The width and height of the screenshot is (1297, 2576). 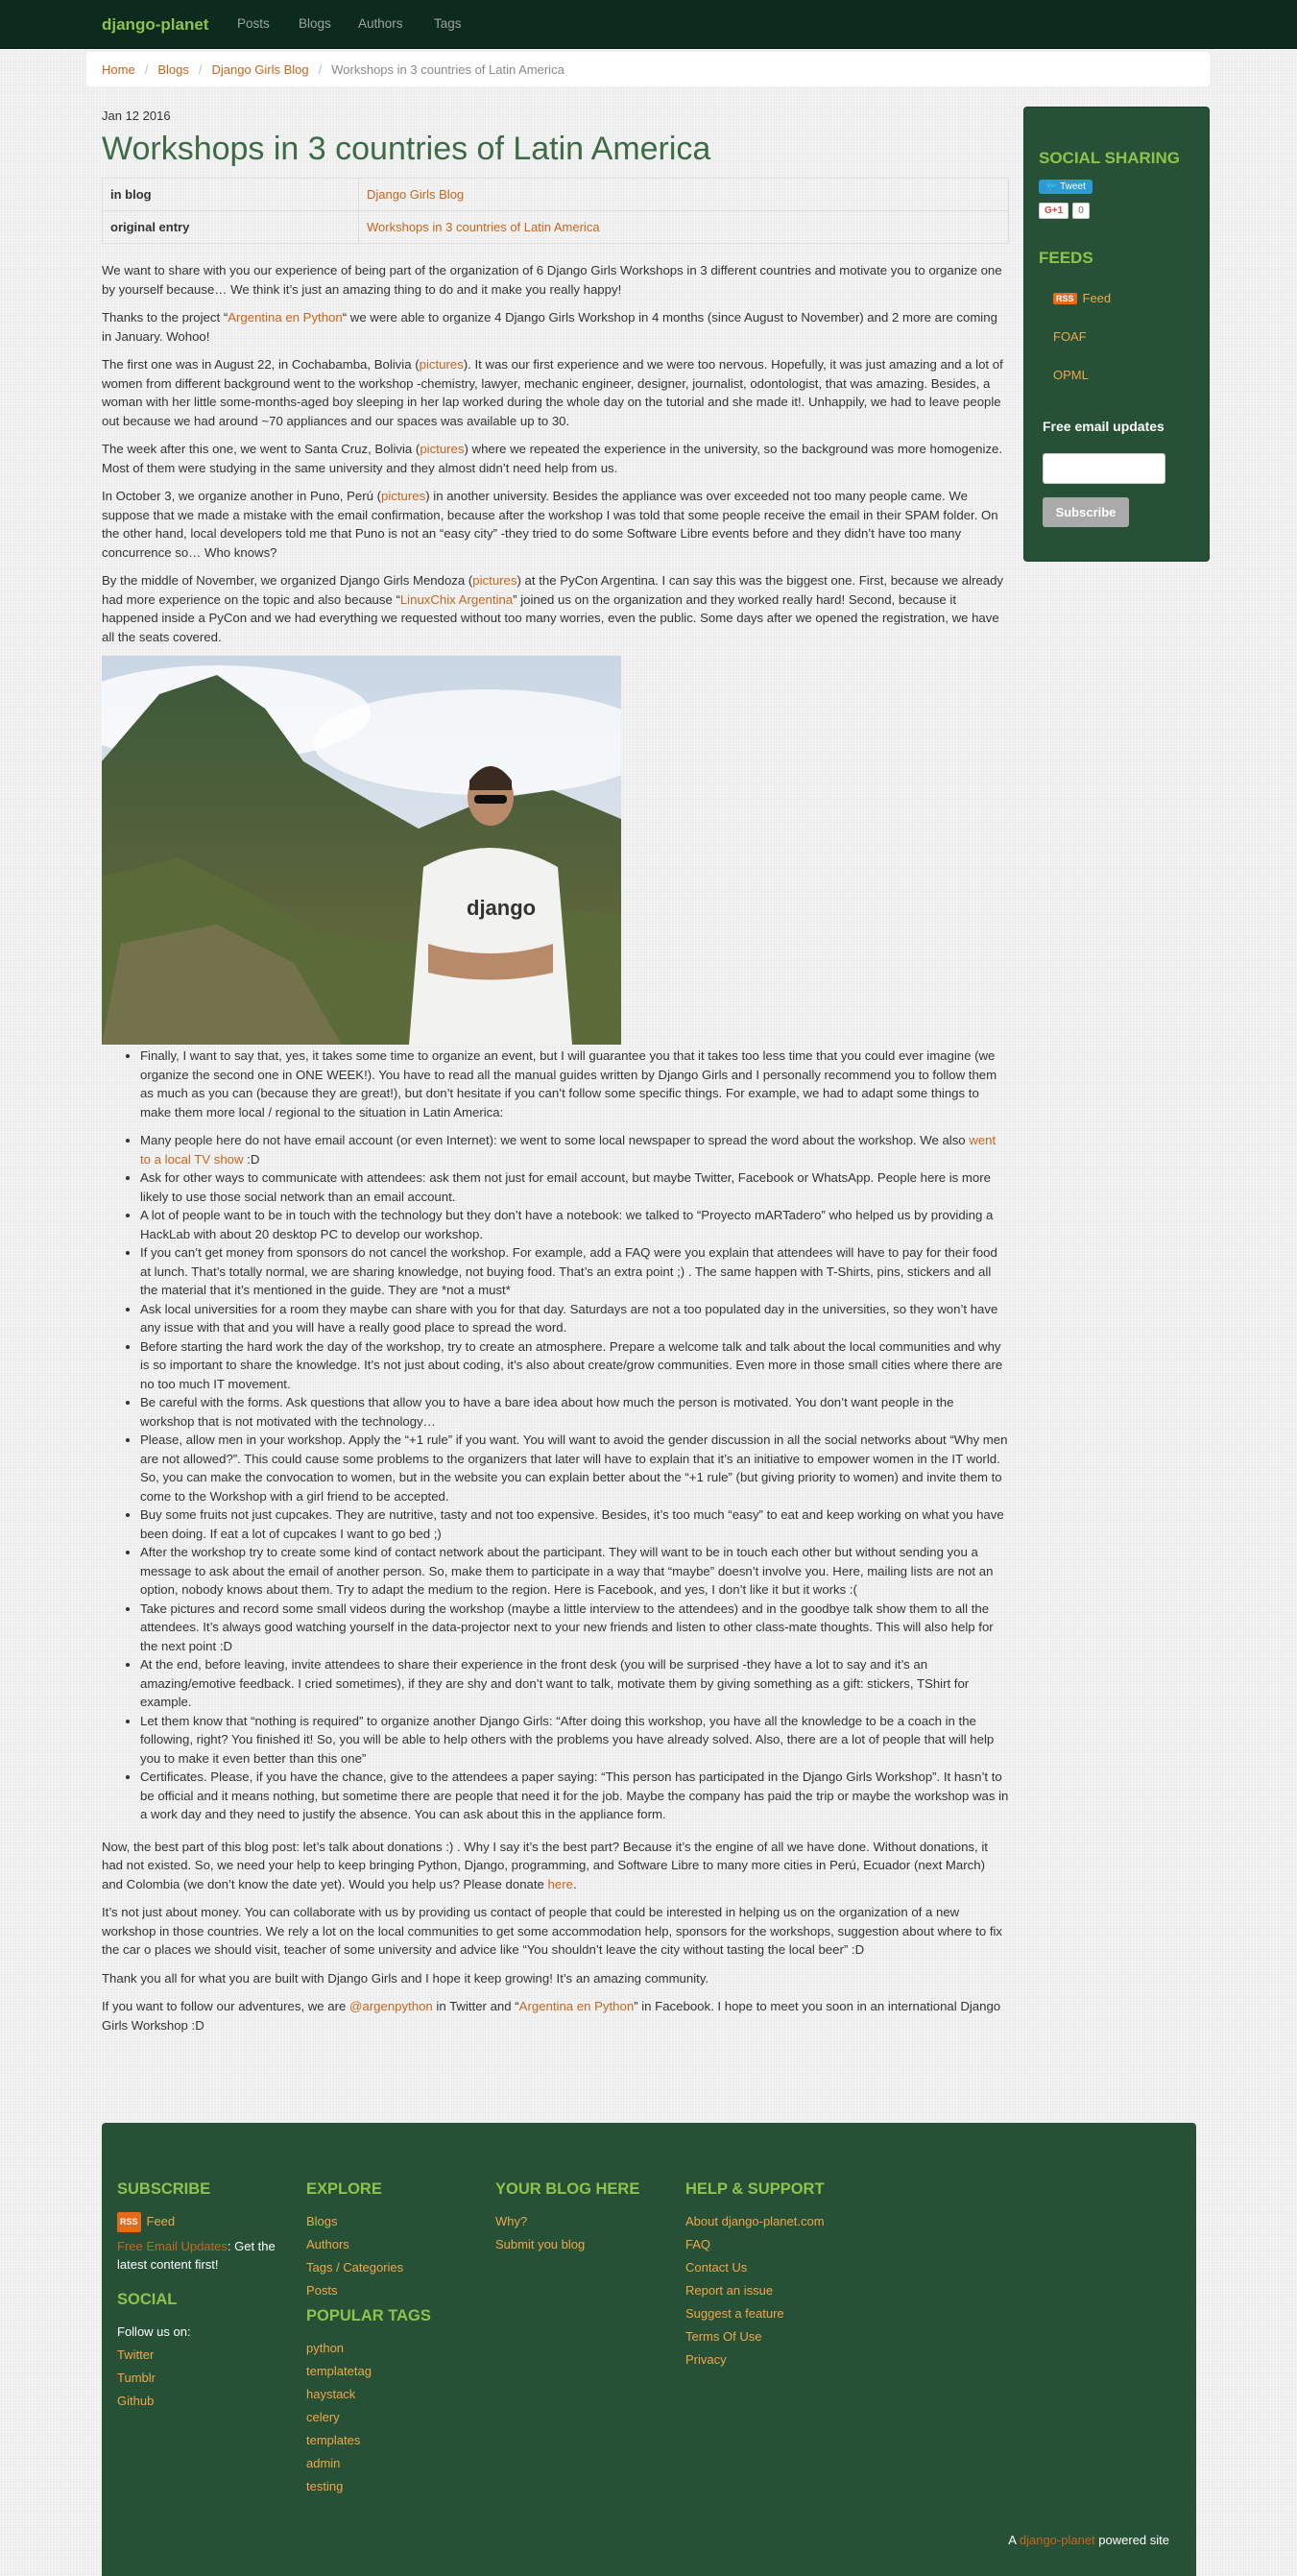 I want to click on suggest-feature-link: Suggest a feature, so click(x=755, y=2313).